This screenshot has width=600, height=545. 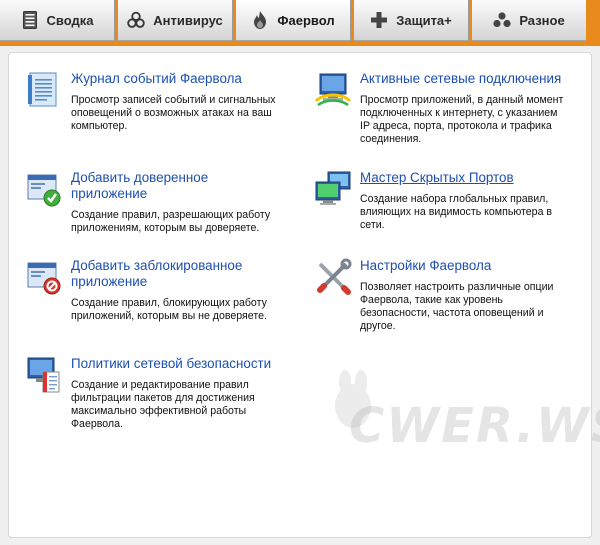 What do you see at coordinates (156, 79) in the screenshot?
I see `item-title-link: Журнал событий Фаервола` at bounding box center [156, 79].